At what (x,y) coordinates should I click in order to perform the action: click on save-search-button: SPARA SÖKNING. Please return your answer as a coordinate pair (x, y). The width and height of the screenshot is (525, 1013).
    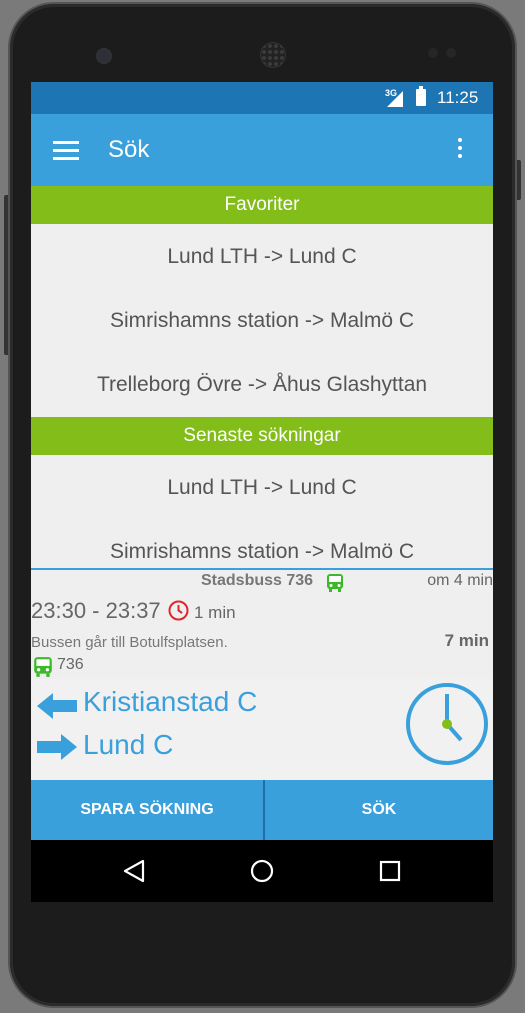
    Looking at the image, I should click on (148, 810).